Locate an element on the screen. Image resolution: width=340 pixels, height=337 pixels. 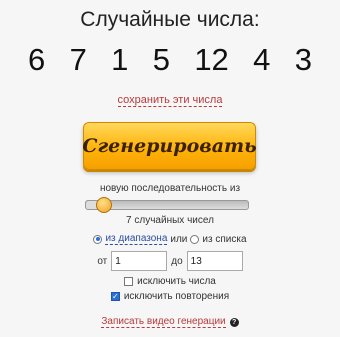
exclude-repeats-checkbox: ✓ is located at coordinates (115, 296).